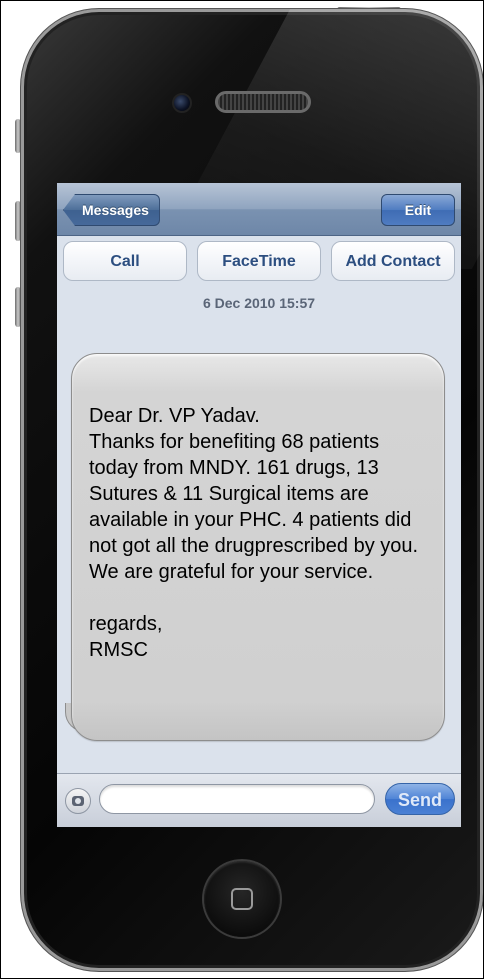 This screenshot has width=484, height=979. I want to click on home-square-icon, so click(242, 899).